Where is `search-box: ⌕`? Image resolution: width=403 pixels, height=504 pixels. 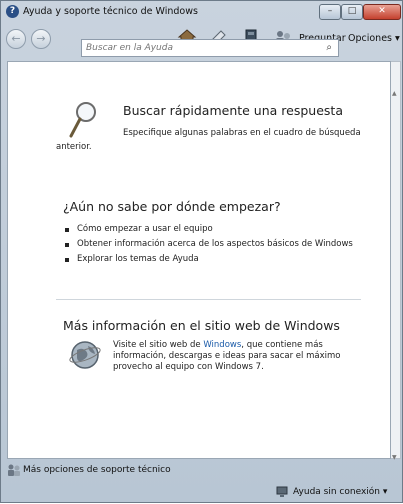 search-box: ⌕ is located at coordinates (210, 48).